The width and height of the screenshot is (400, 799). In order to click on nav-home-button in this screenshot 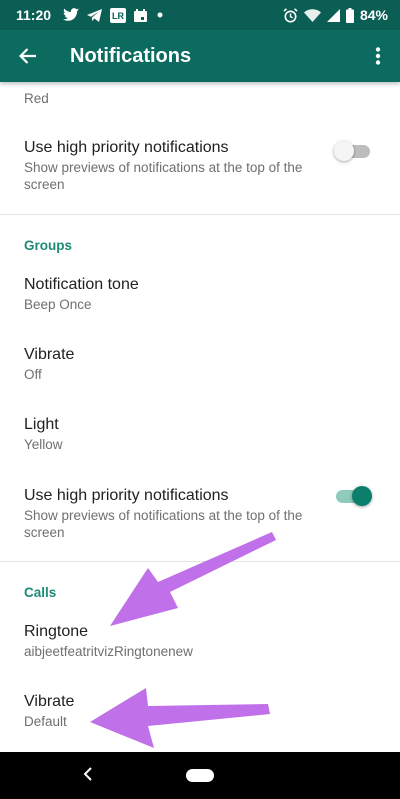, I will do `click(200, 775)`.